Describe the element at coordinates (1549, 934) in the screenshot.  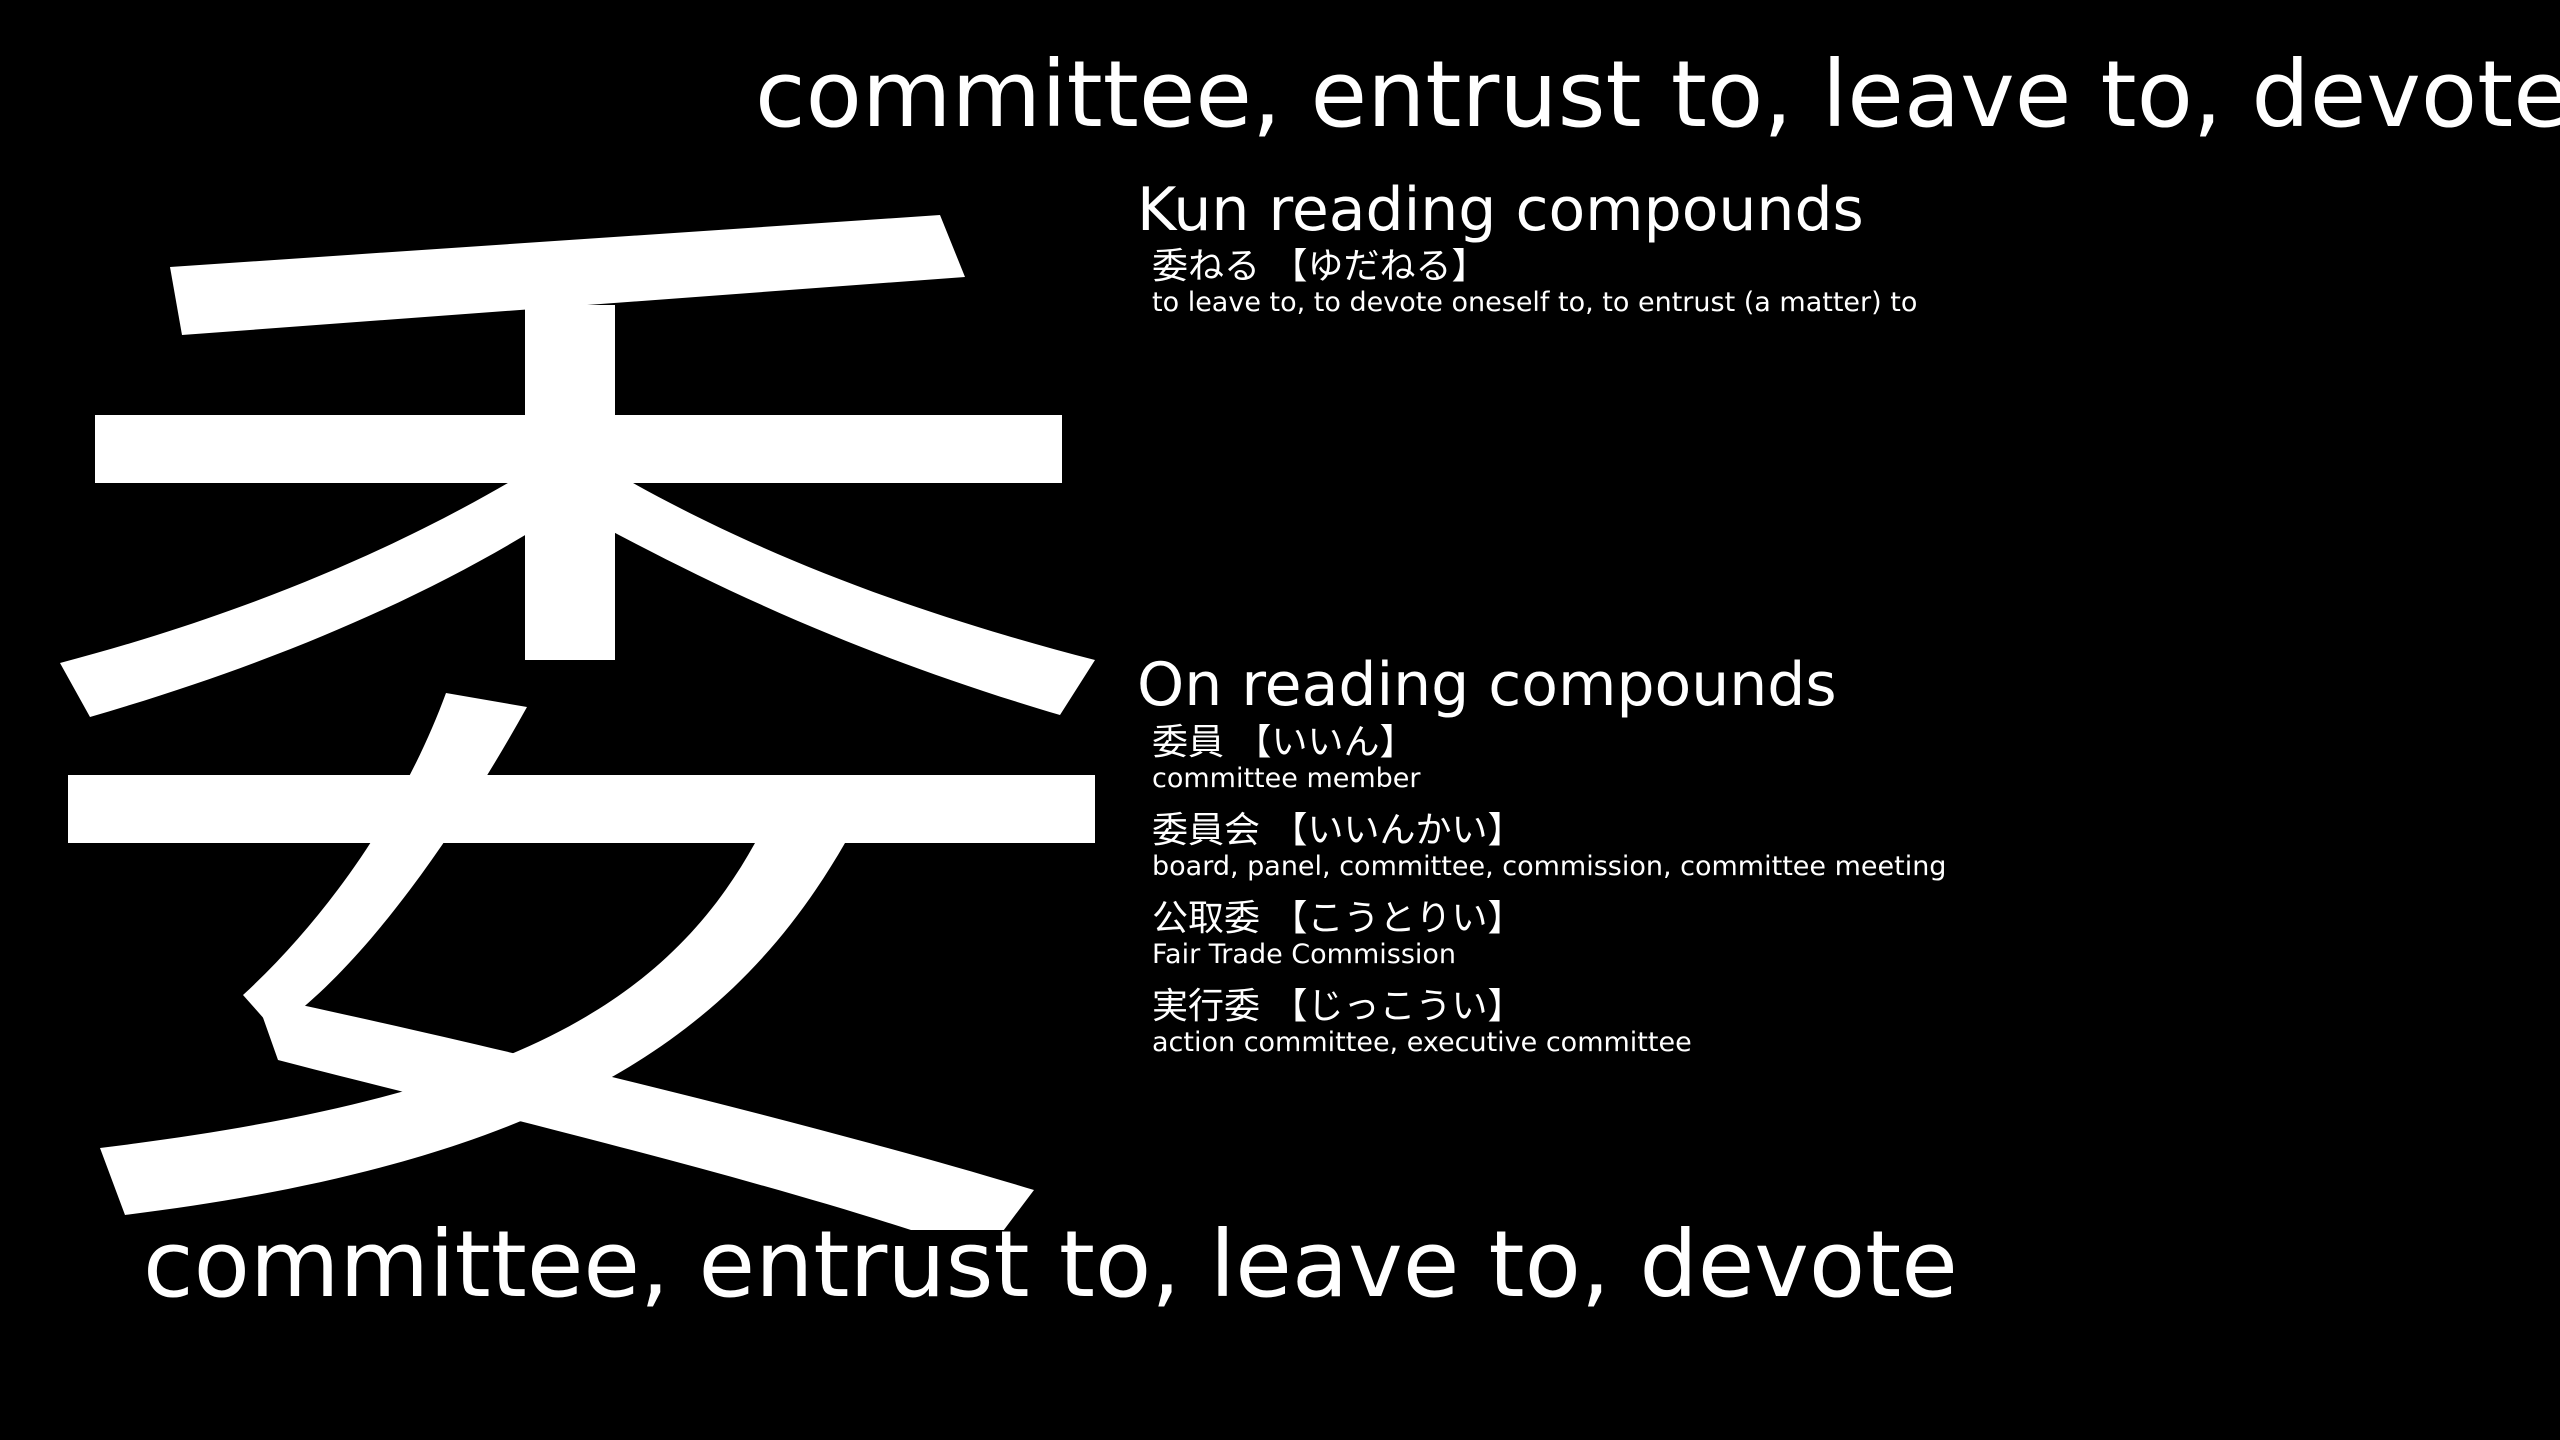
I see `on-compound-item: 公取委 【こうとりい】 Fair Trade Commission` at that location.